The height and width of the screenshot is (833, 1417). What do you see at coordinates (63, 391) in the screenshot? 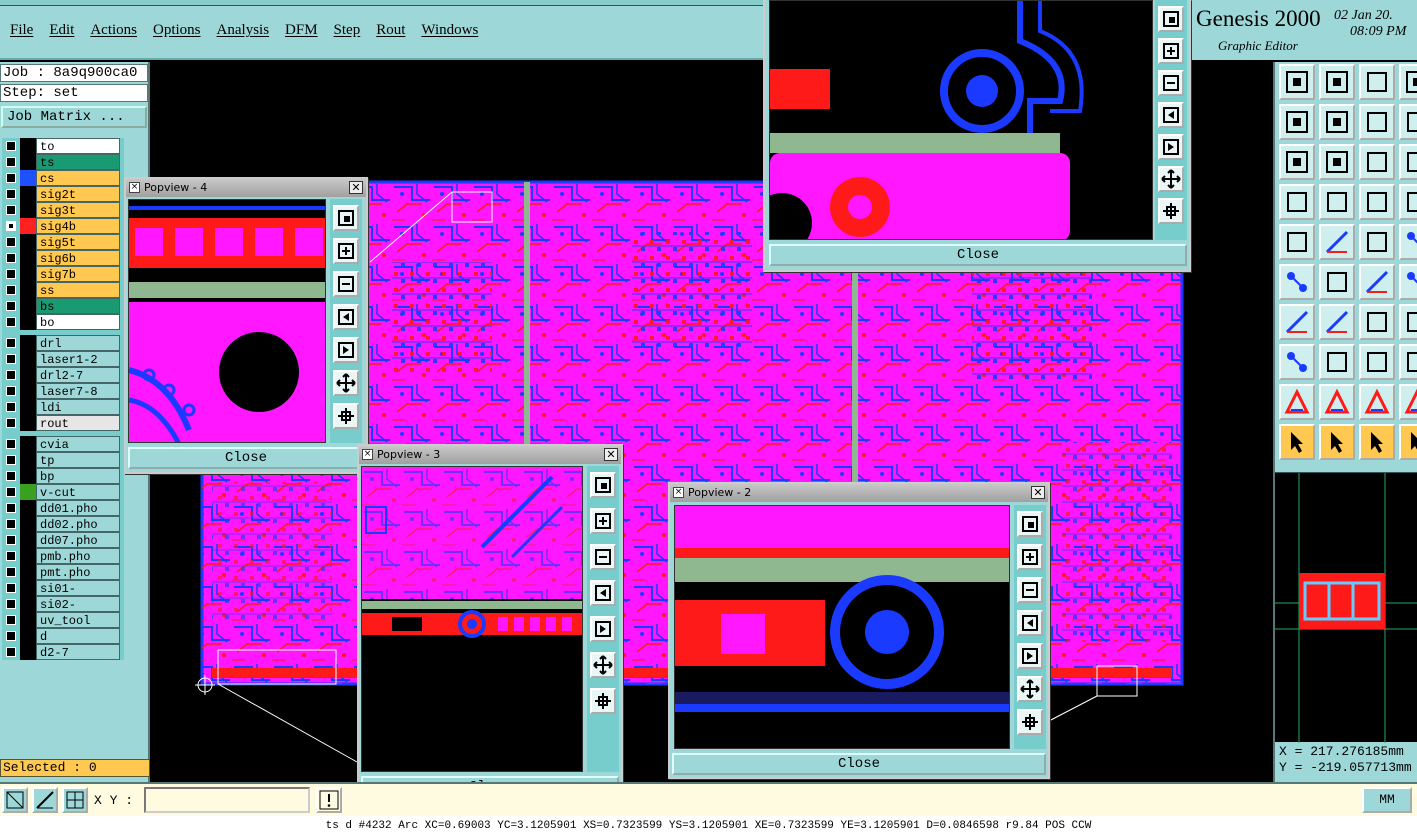
I see `layer-row: laser7-8` at bounding box center [63, 391].